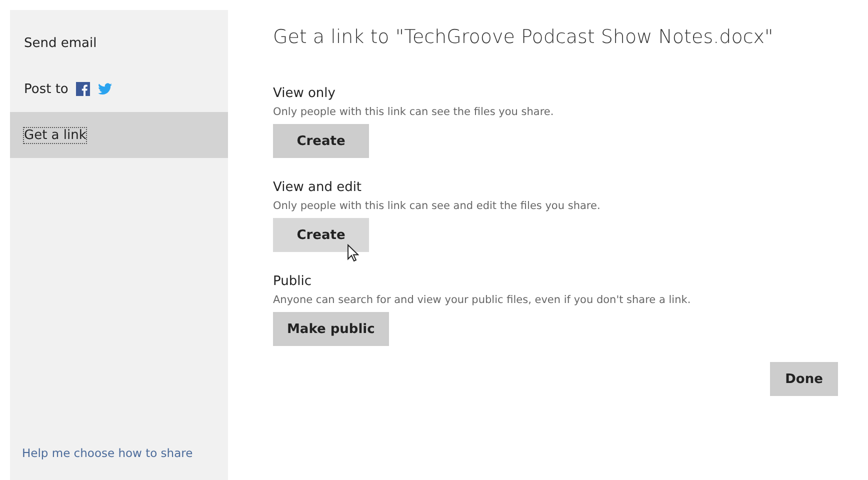 This screenshot has width=868, height=480. Describe the element at coordinates (119, 43) in the screenshot. I see `sidebar-item: Send email` at that location.